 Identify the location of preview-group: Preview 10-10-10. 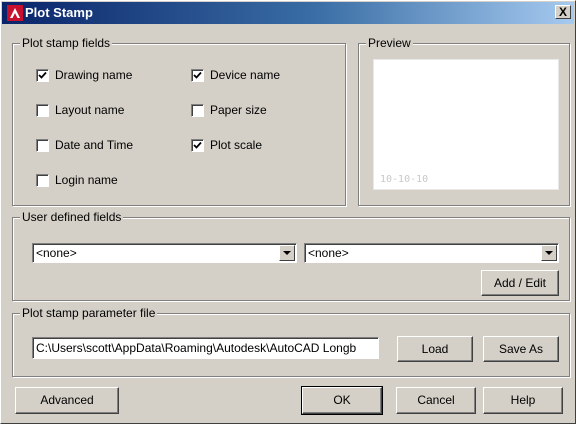
(464, 121).